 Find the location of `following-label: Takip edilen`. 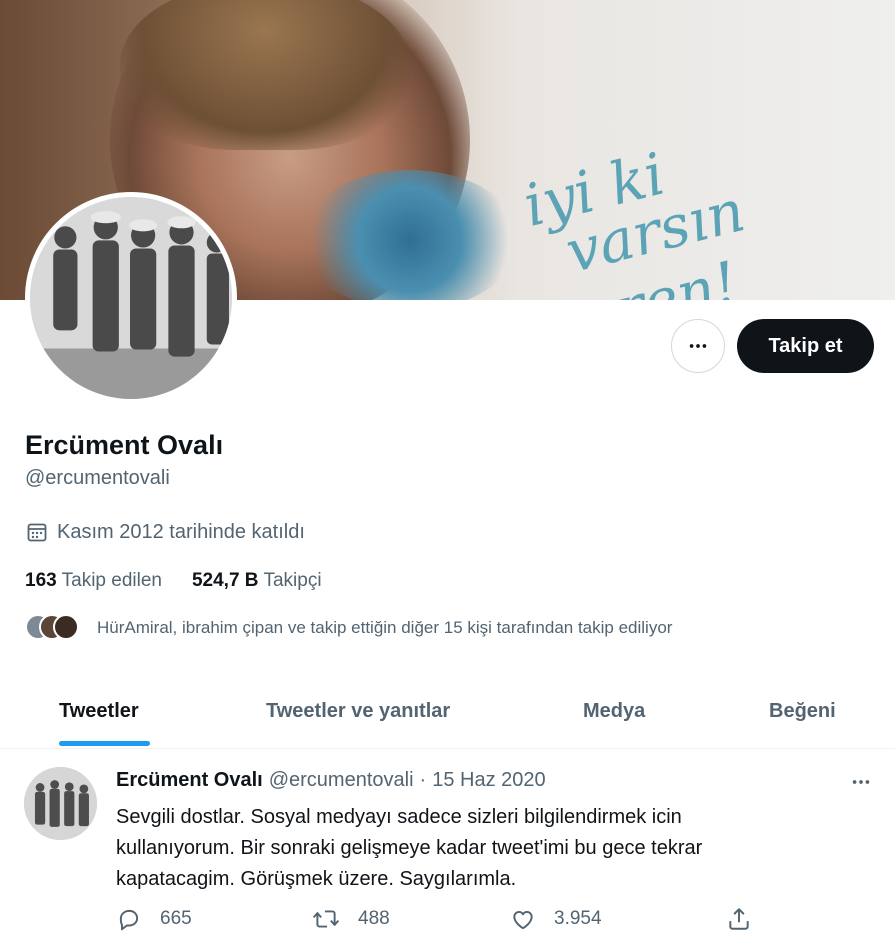

following-label: Takip edilen is located at coordinates (111, 580).